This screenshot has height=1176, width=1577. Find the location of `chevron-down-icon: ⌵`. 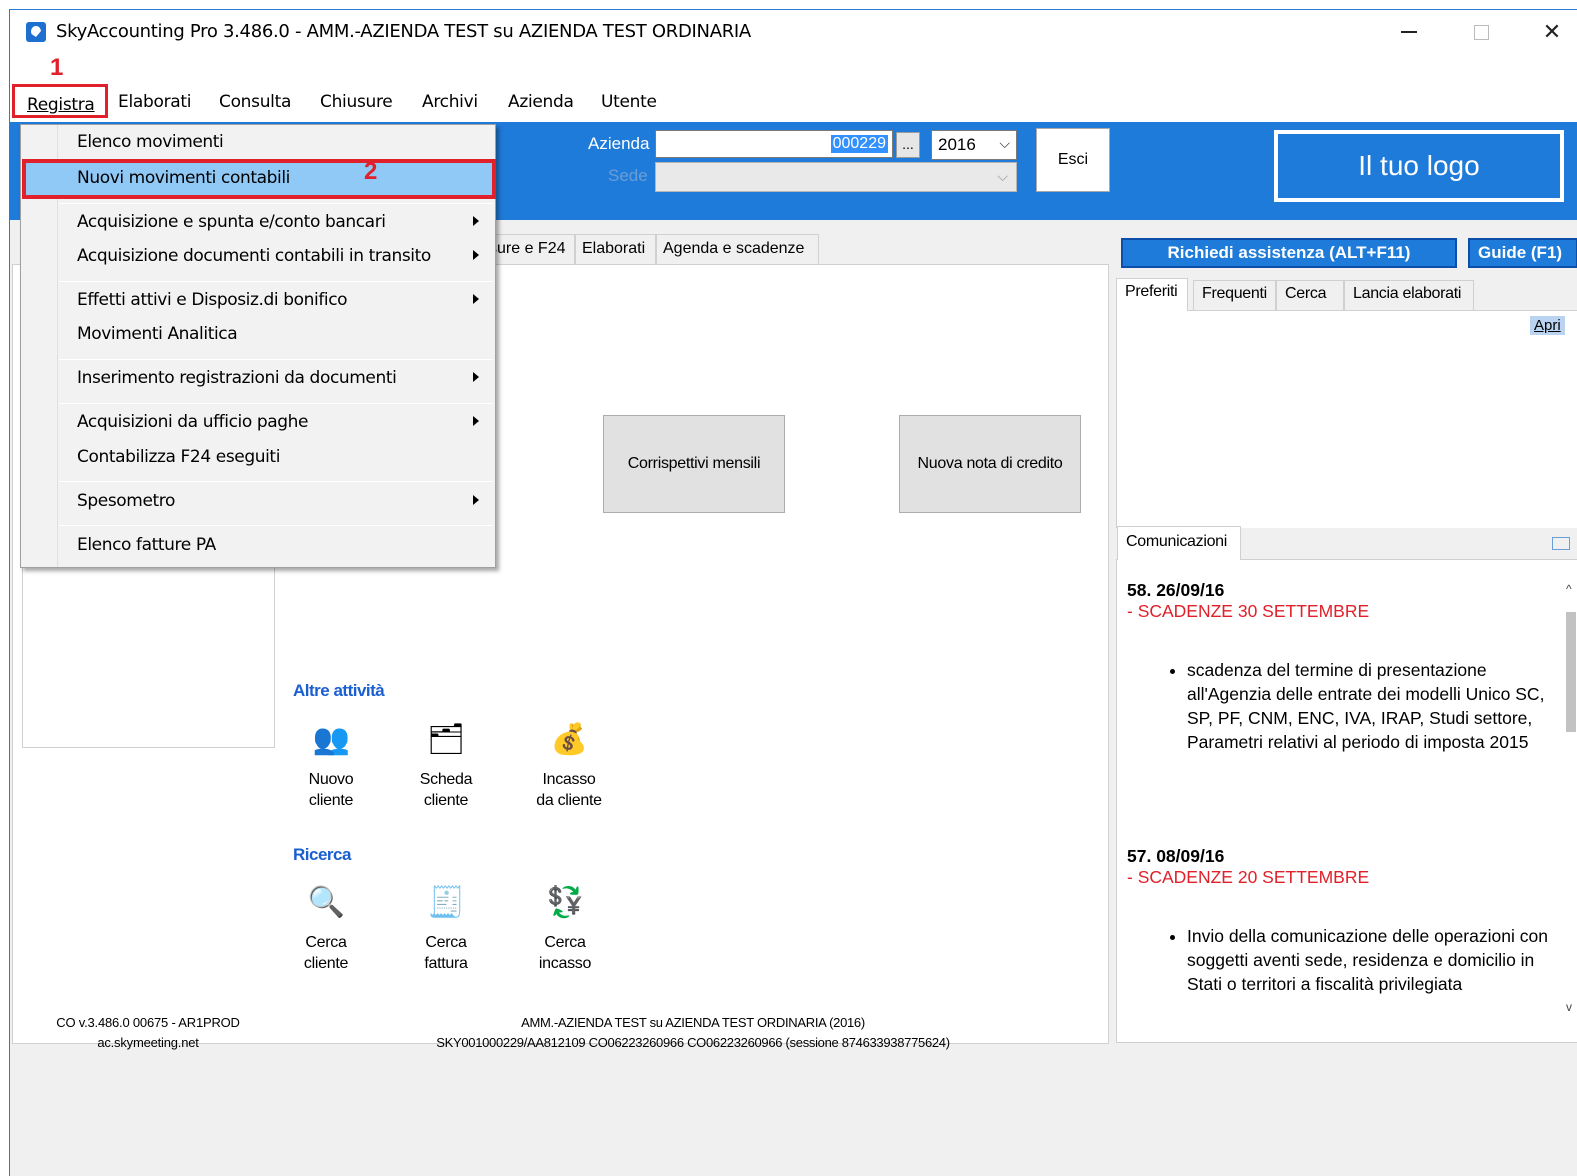

chevron-down-icon: ⌵ is located at coordinates (1004, 143).